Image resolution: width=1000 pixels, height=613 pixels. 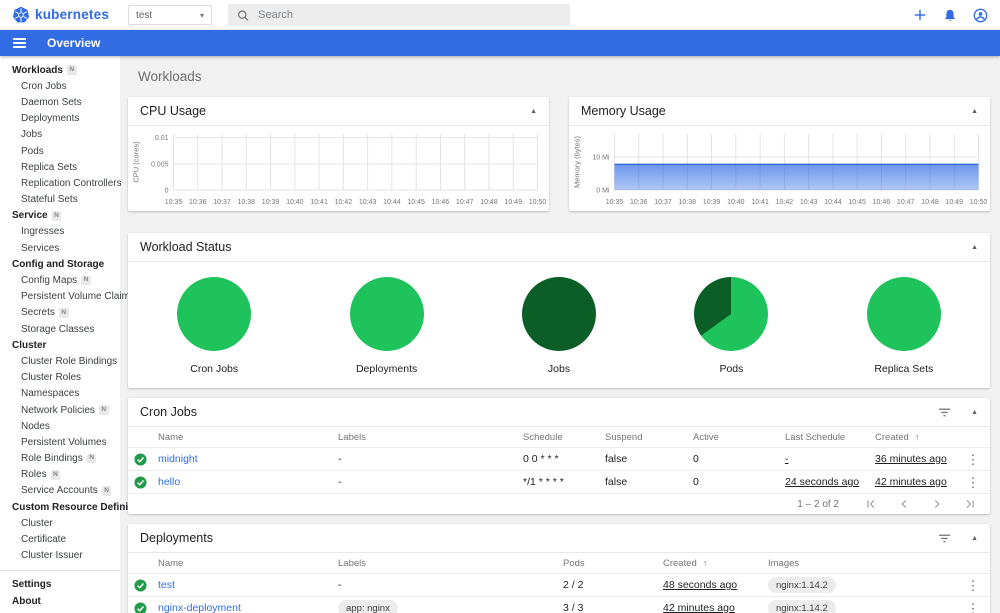 I want to click on menu-hamburger-icon, so click(x=19, y=43).